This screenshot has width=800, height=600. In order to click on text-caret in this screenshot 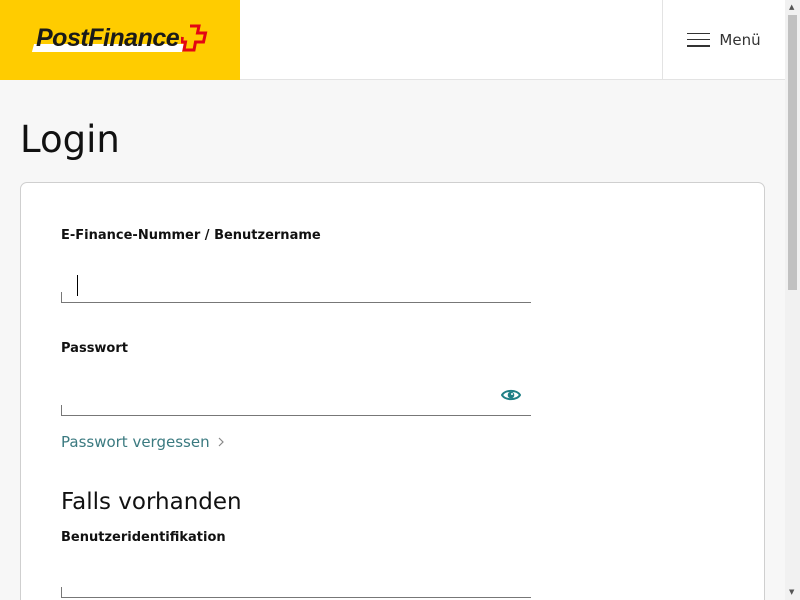, I will do `click(77, 285)`.